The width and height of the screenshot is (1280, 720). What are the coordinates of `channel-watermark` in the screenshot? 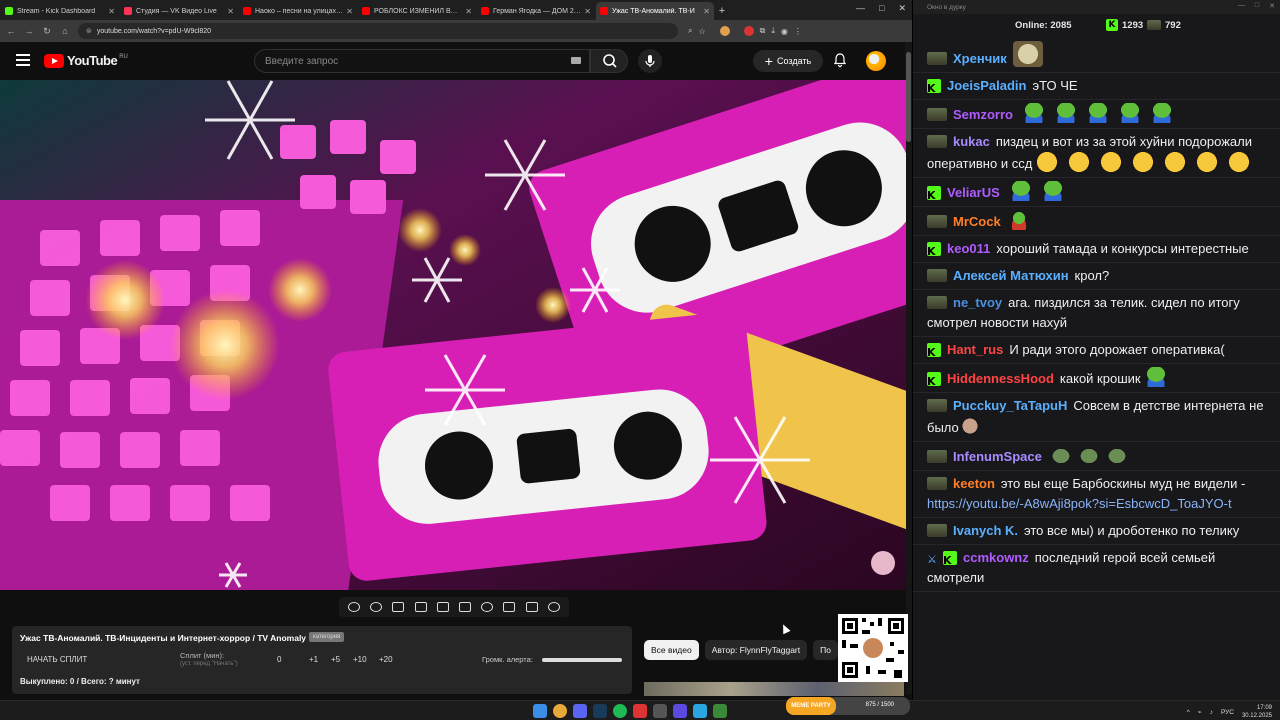 It's located at (883, 563).